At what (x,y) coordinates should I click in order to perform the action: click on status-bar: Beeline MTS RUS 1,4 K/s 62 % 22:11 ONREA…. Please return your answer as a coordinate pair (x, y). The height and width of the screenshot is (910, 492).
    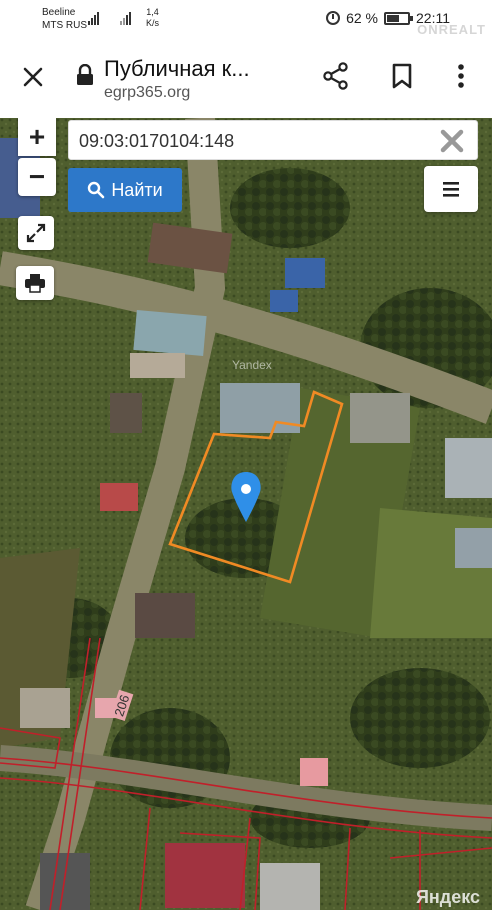
    Looking at the image, I should click on (246, 19).